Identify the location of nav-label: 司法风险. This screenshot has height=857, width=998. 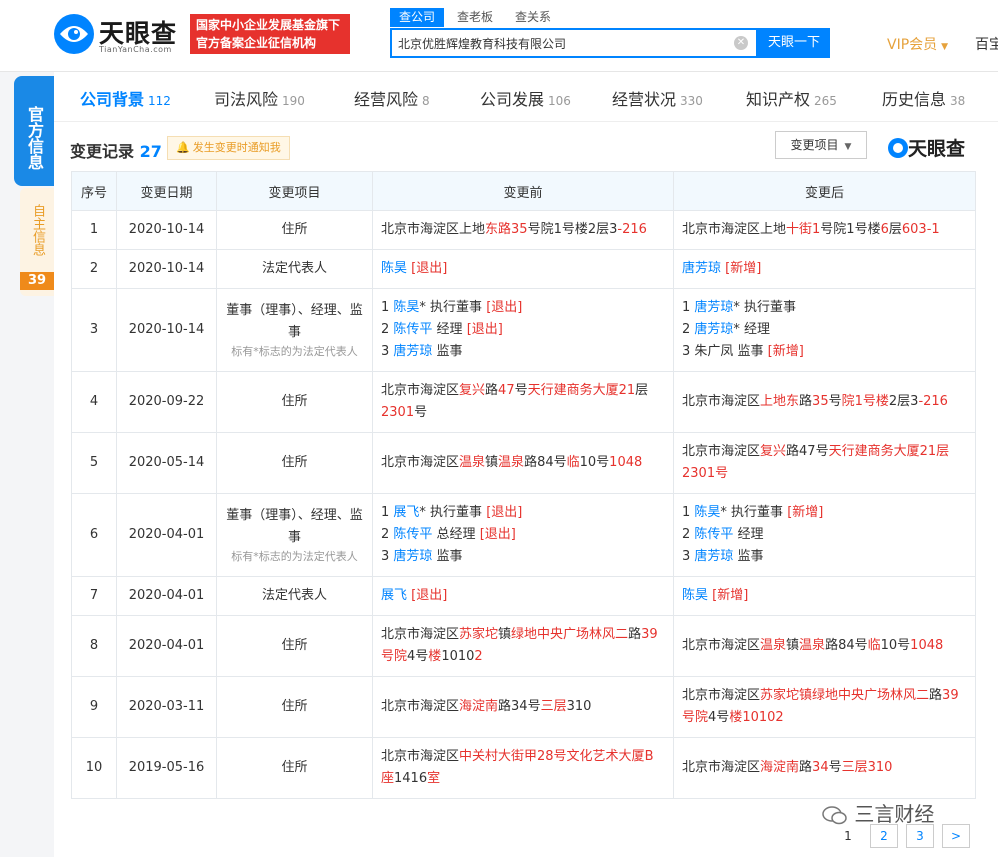
(246, 99).